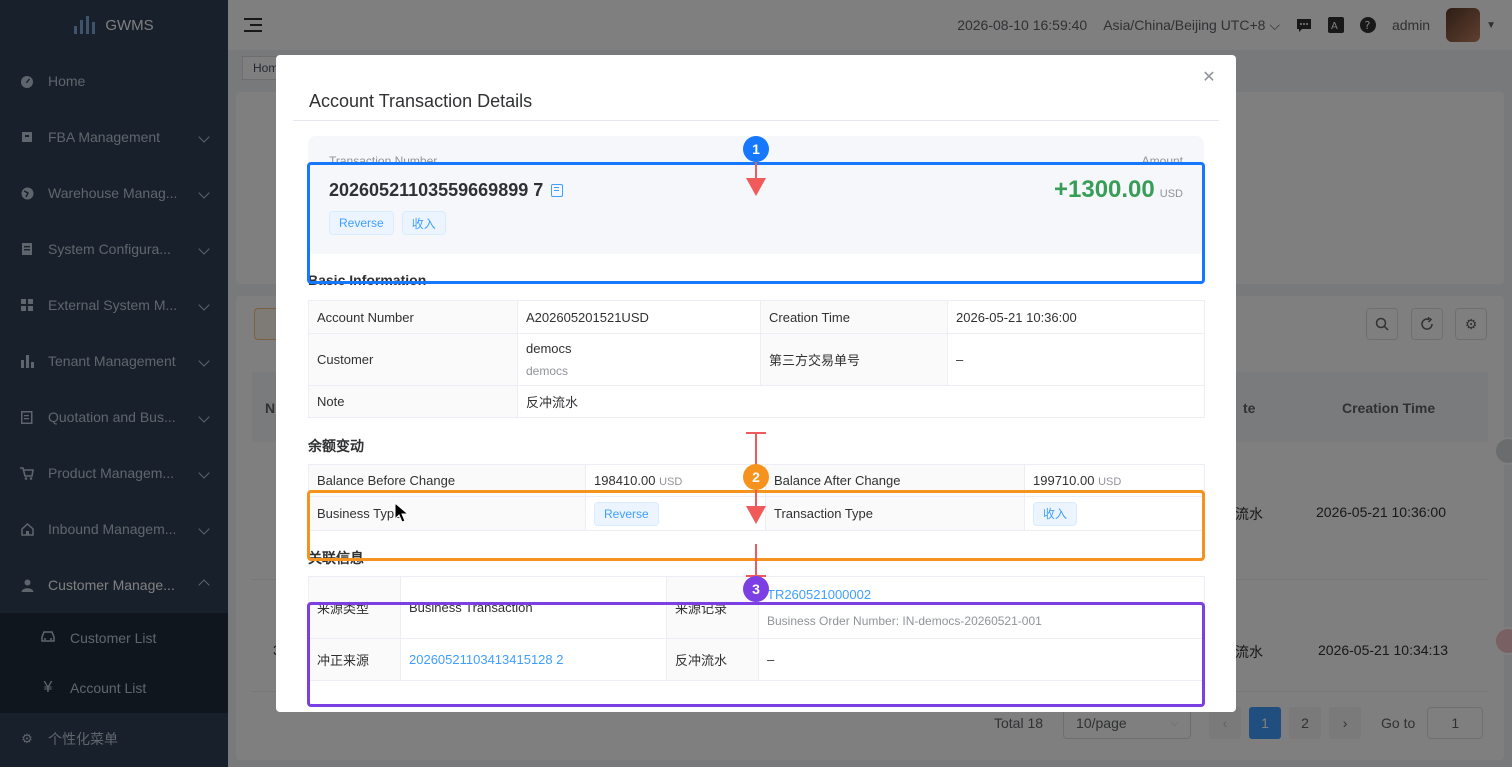 Image resolution: width=1512 pixels, height=767 pixels. Describe the element at coordinates (756, 589) in the screenshot. I see `annotation-badge-3: 3` at that location.